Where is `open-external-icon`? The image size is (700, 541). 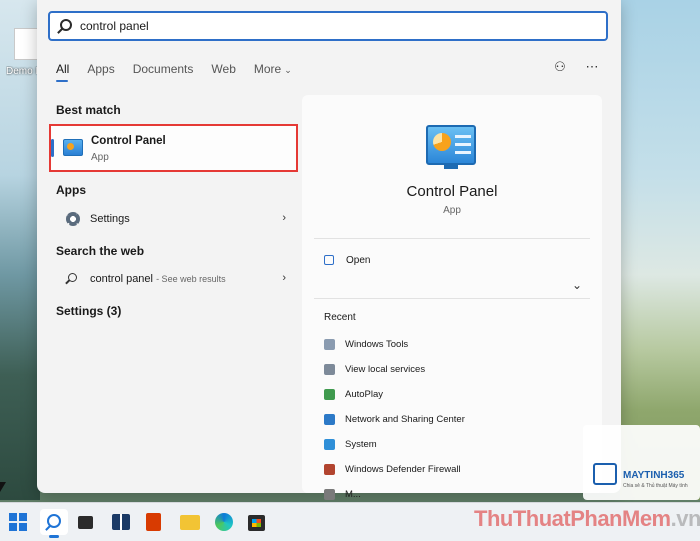 open-external-icon is located at coordinates (329, 260).